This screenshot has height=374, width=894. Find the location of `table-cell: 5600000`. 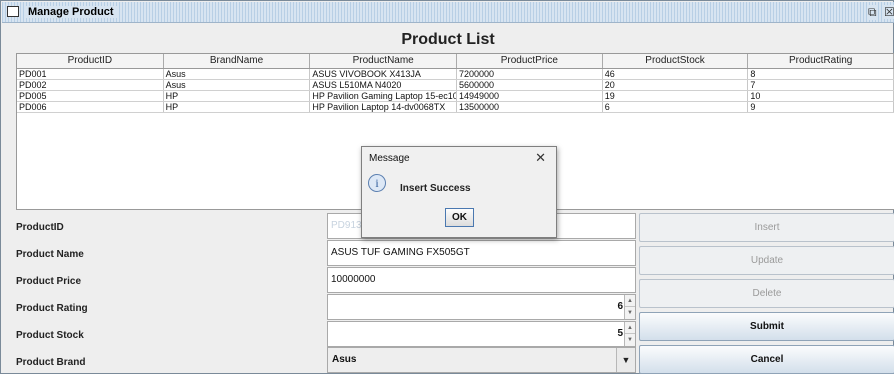

table-cell: 5600000 is located at coordinates (530, 85).